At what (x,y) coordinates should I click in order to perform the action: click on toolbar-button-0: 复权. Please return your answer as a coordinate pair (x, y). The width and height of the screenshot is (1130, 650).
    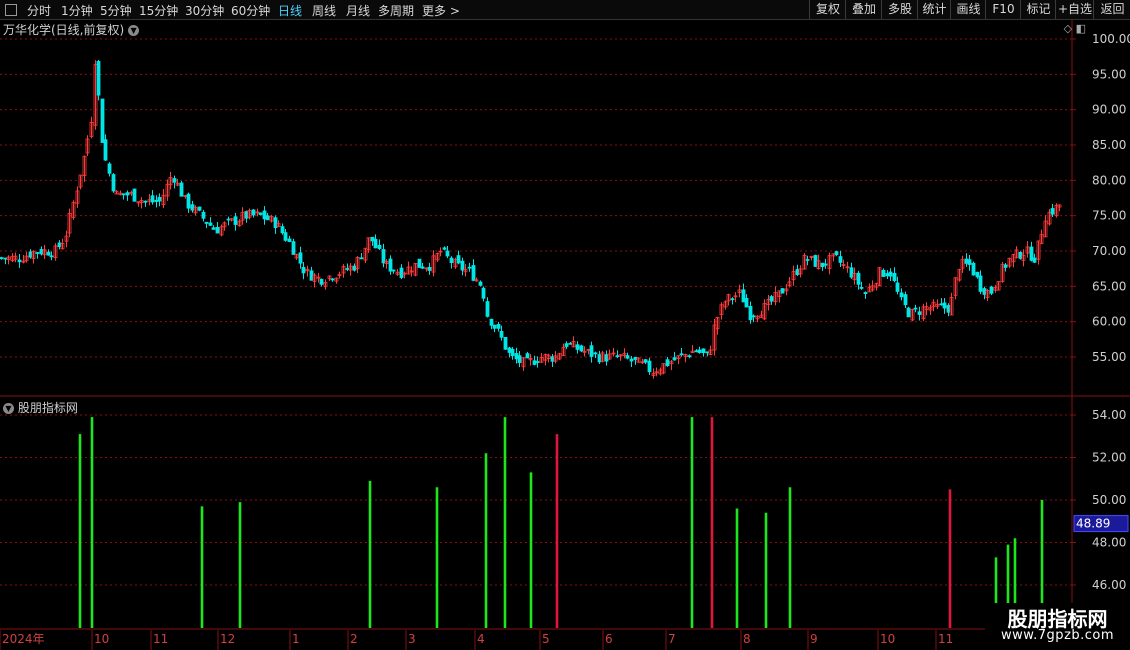
    Looking at the image, I should click on (827, 9).